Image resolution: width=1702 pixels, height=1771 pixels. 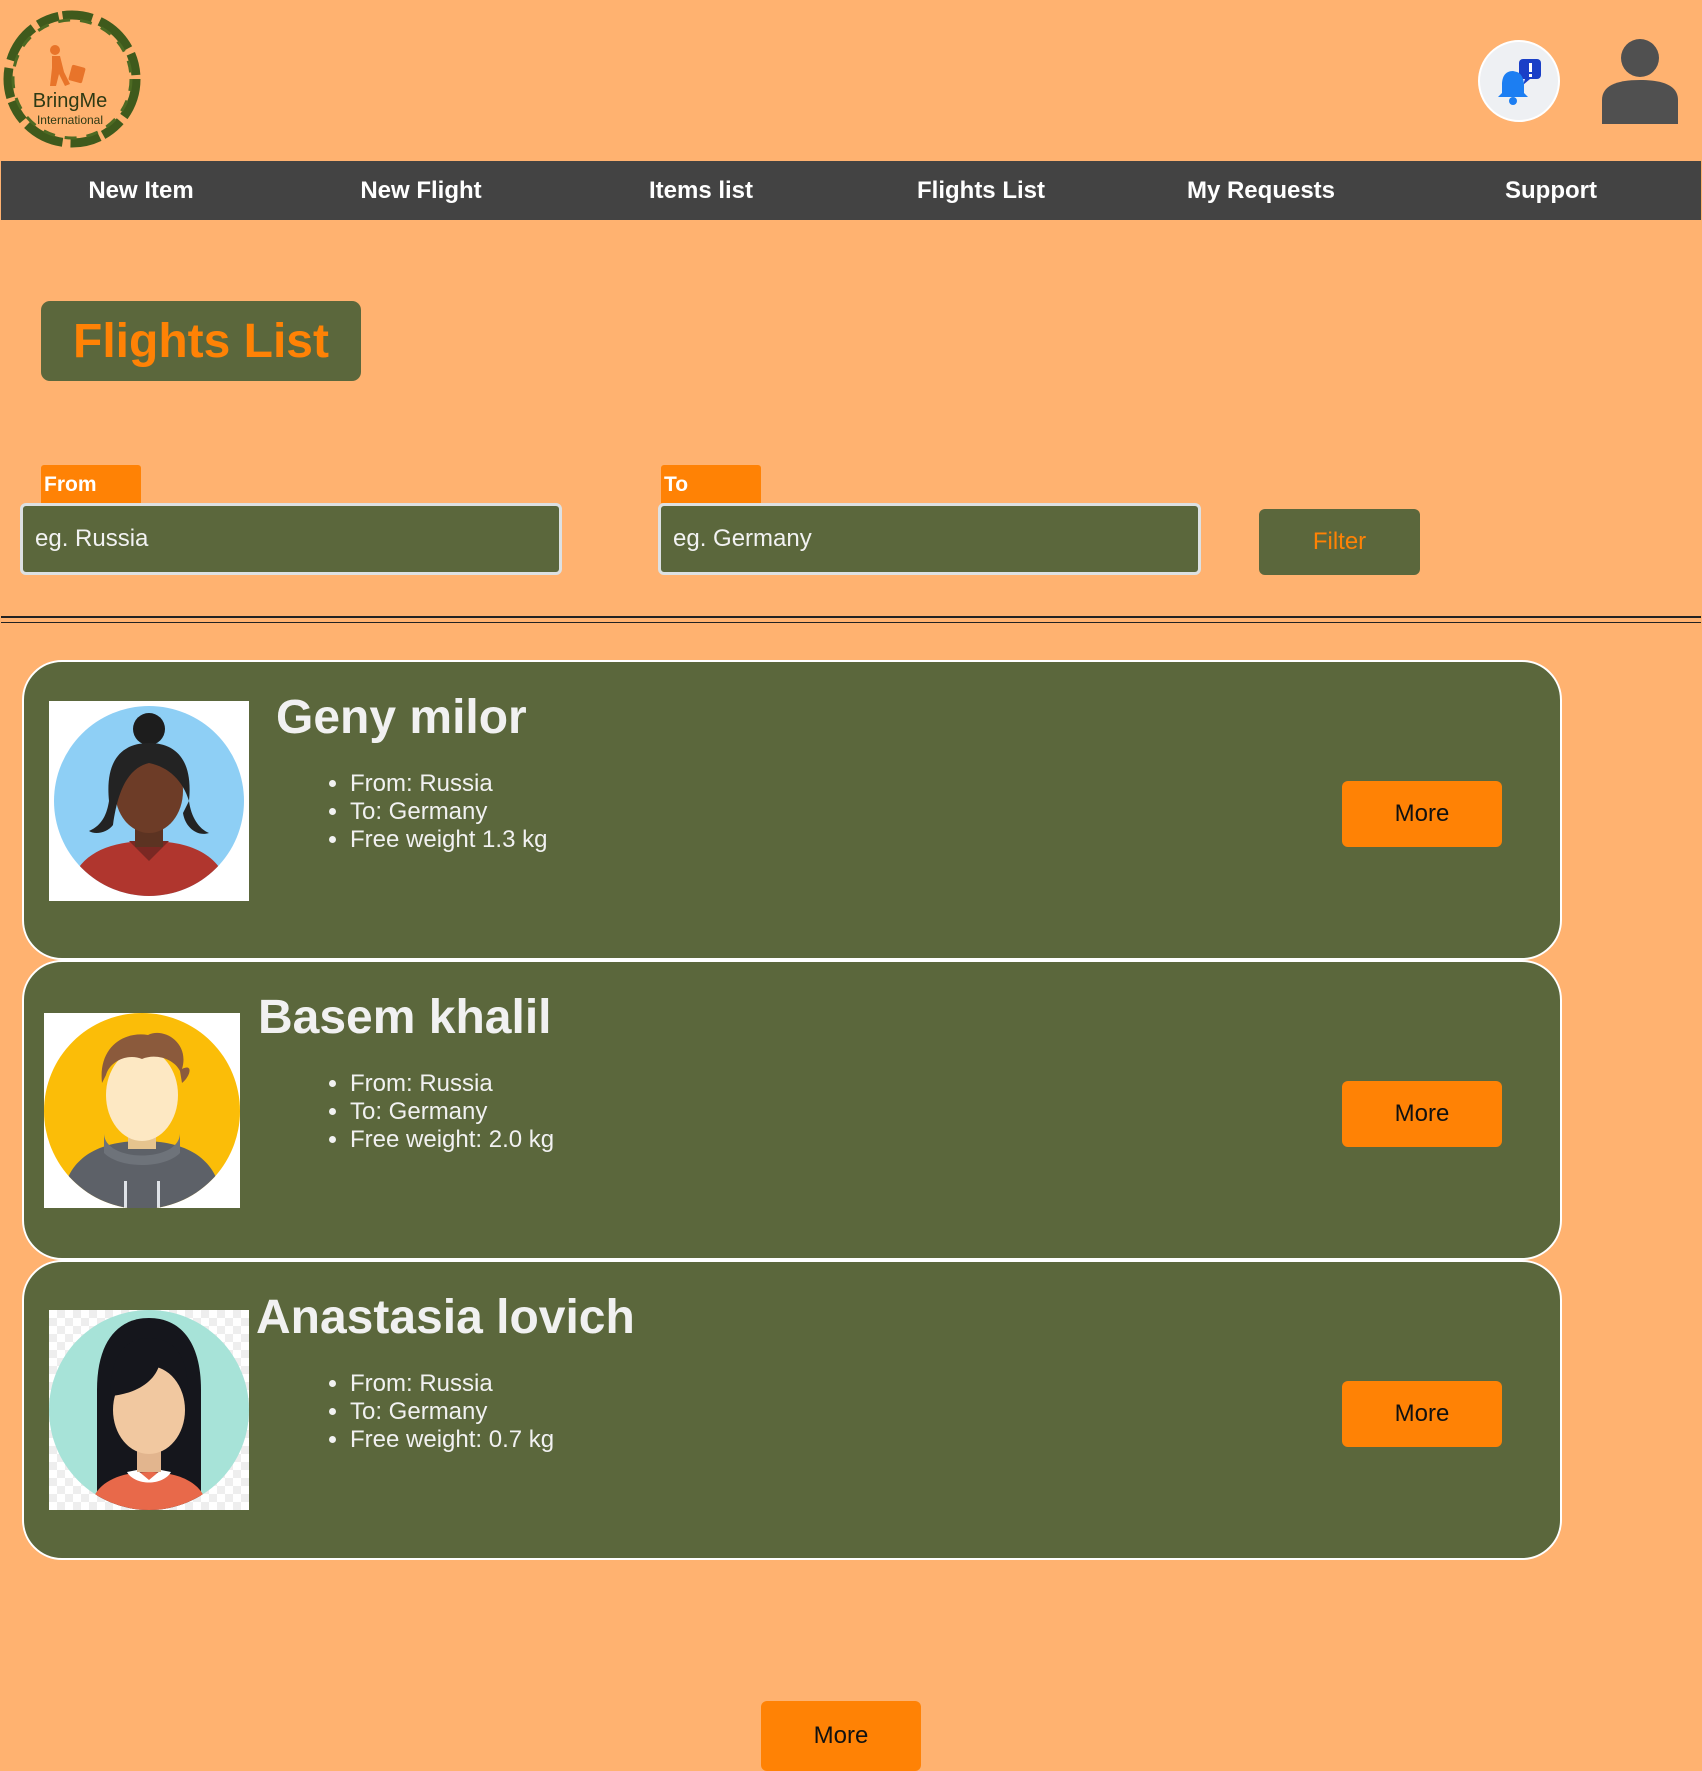 I want to click on filter-button: Filter, so click(x=1339, y=542).